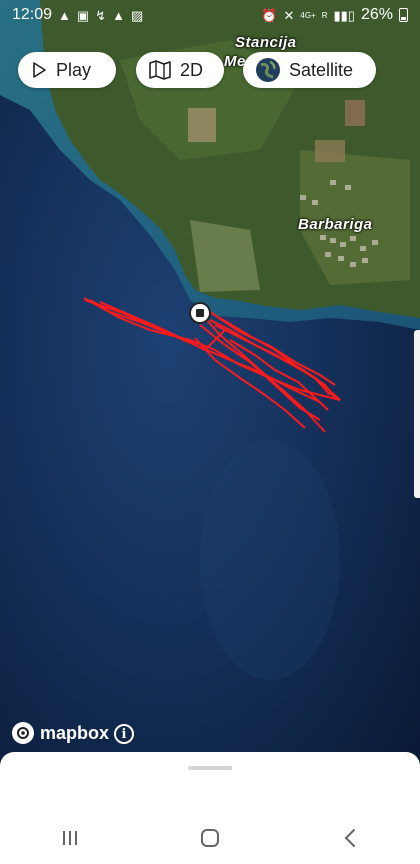  What do you see at coordinates (124, 734) in the screenshot?
I see `info-icon: i` at bounding box center [124, 734].